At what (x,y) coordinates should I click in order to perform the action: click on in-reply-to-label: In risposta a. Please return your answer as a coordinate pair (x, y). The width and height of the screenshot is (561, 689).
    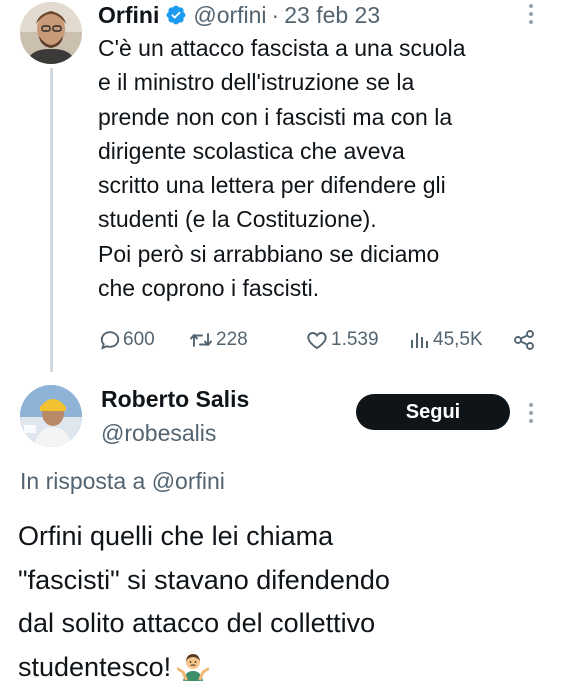
    Looking at the image, I should click on (82, 481).